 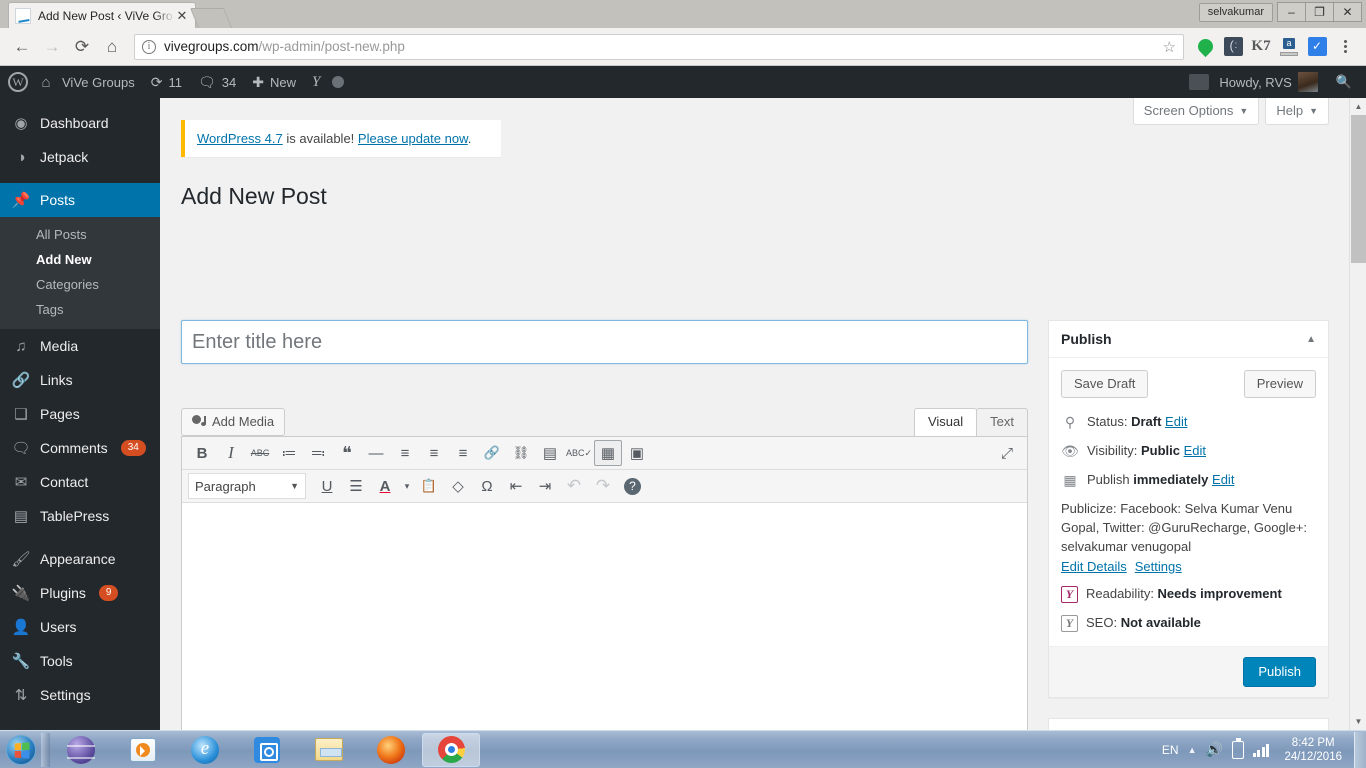 What do you see at coordinates (18, 82) in the screenshot?
I see `wordpress-logo-icon` at bounding box center [18, 82].